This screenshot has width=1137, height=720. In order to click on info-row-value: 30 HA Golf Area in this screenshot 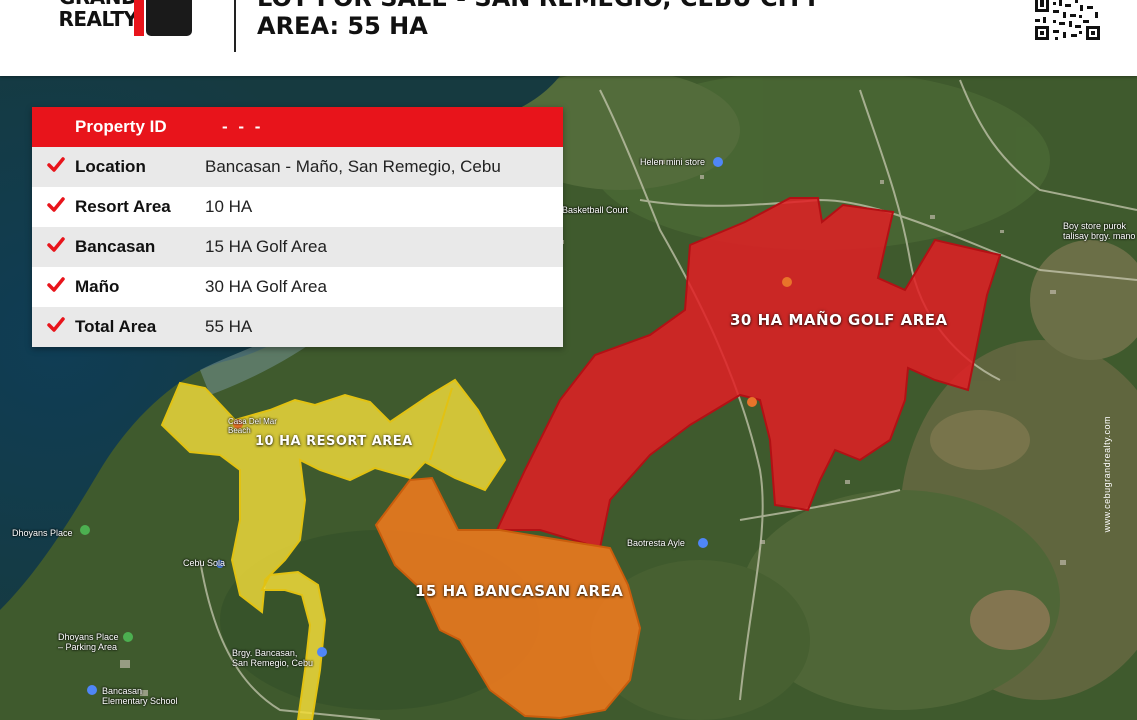, I will do `click(266, 286)`.